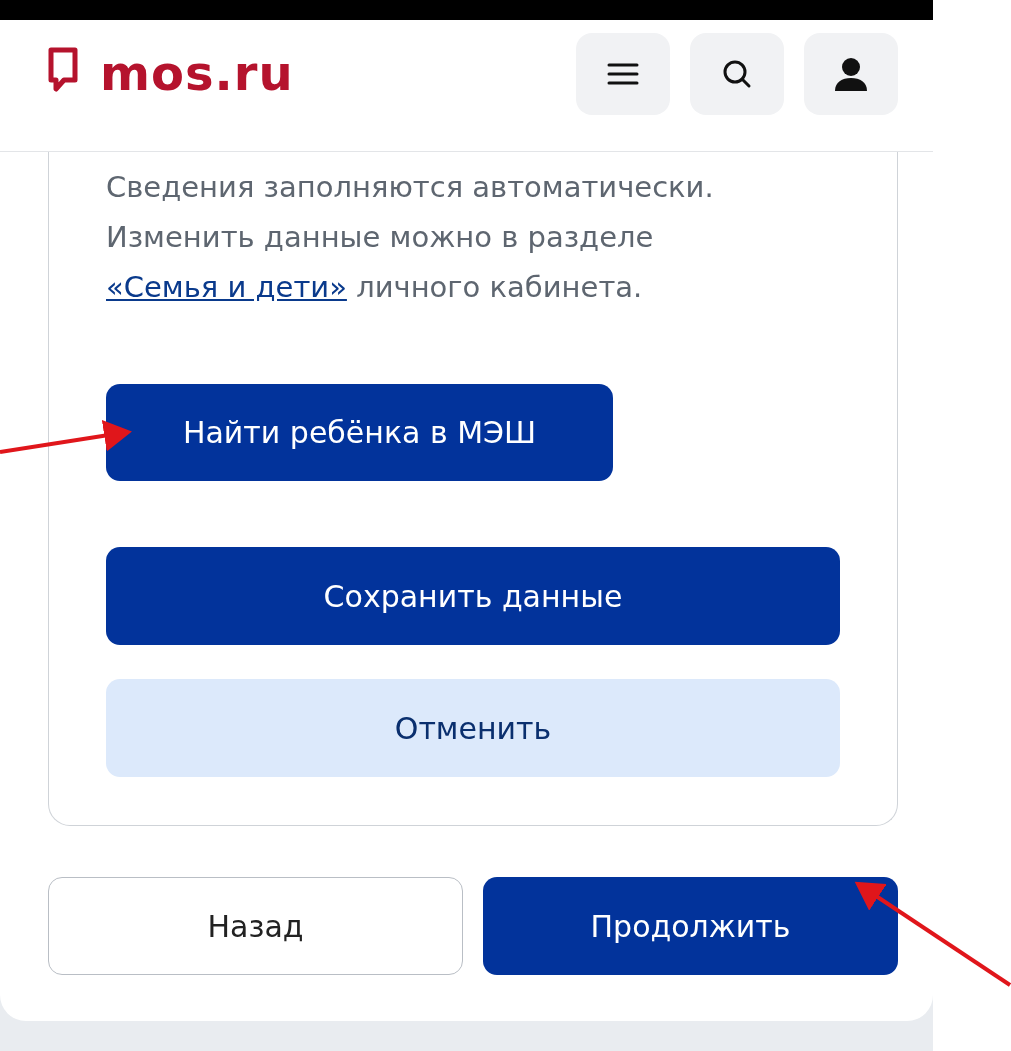 The height and width of the screenshot is (1051, 1011). I want to click on continue-button: Продолжить, so click(690, 926).